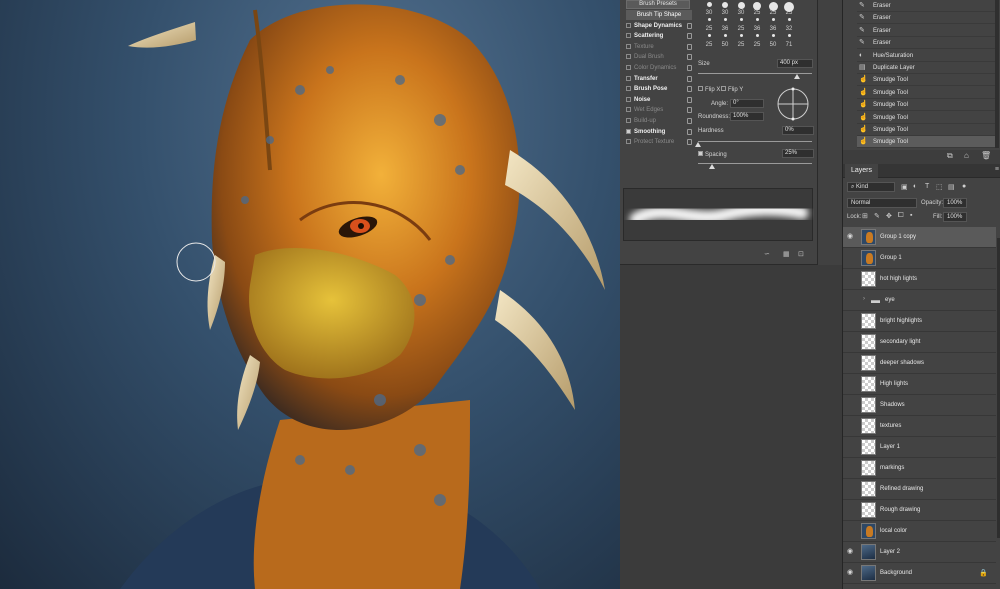 This screenshot has height=589, width=1000. Describe the element at coordinates (919, 489) in the screenshot. I see `layer-row: Refined drawing` at that location.